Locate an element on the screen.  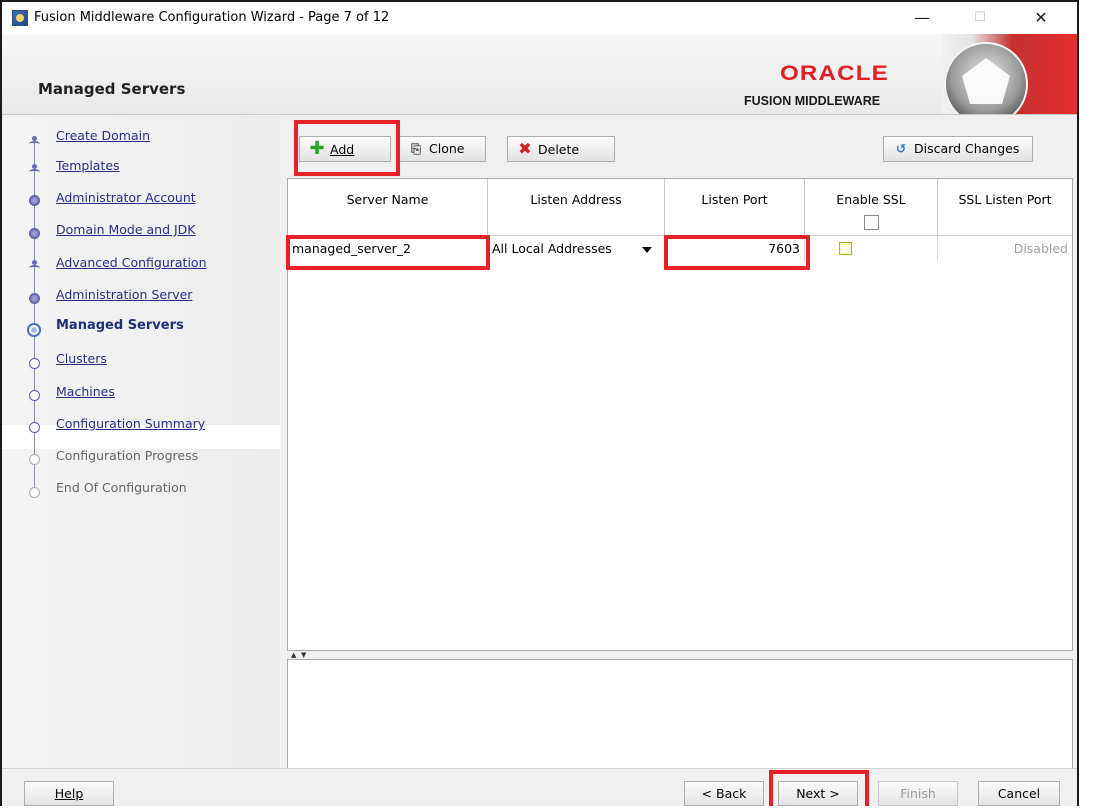
nav-item-advanced-configuration: Advanced Configuration is located at coordinates (131, 262).